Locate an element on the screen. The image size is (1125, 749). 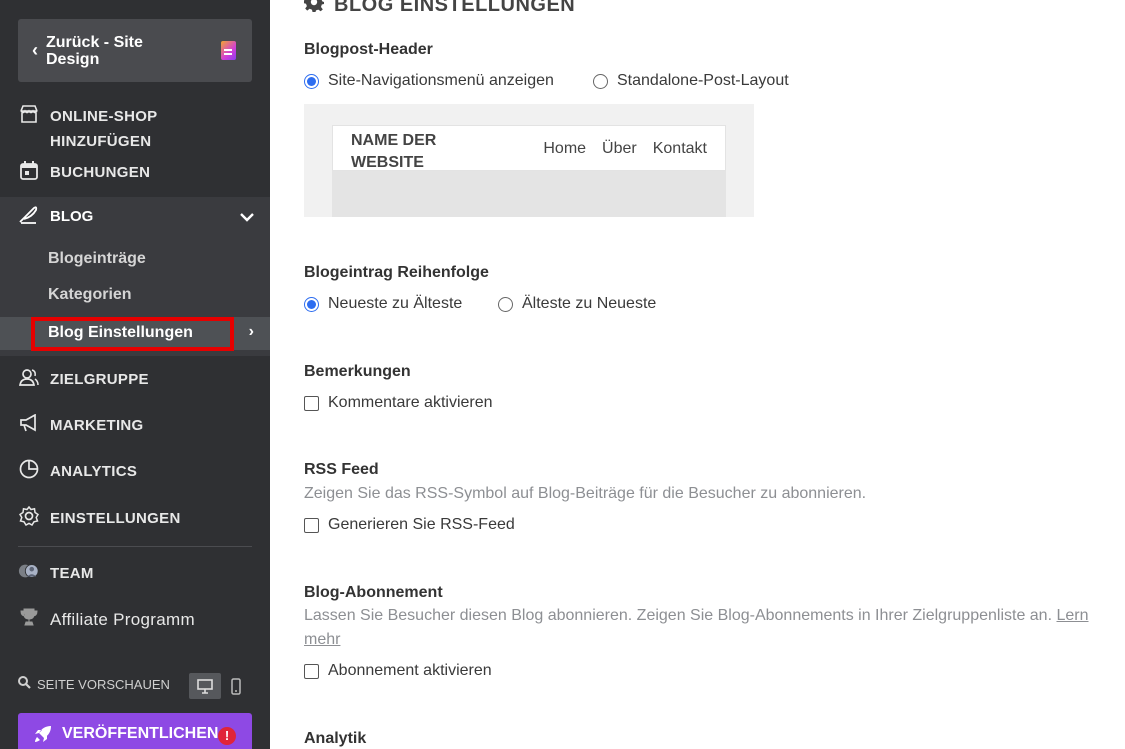
pie-chart-icon is located at coordinates (29, 469).